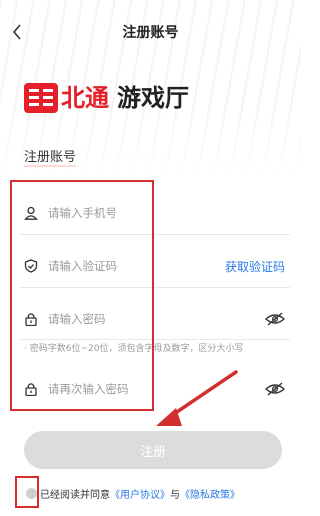 The height and width of the screenshot is (516, 320). I want to click on section-title: 注册账号, so click(50, 157).